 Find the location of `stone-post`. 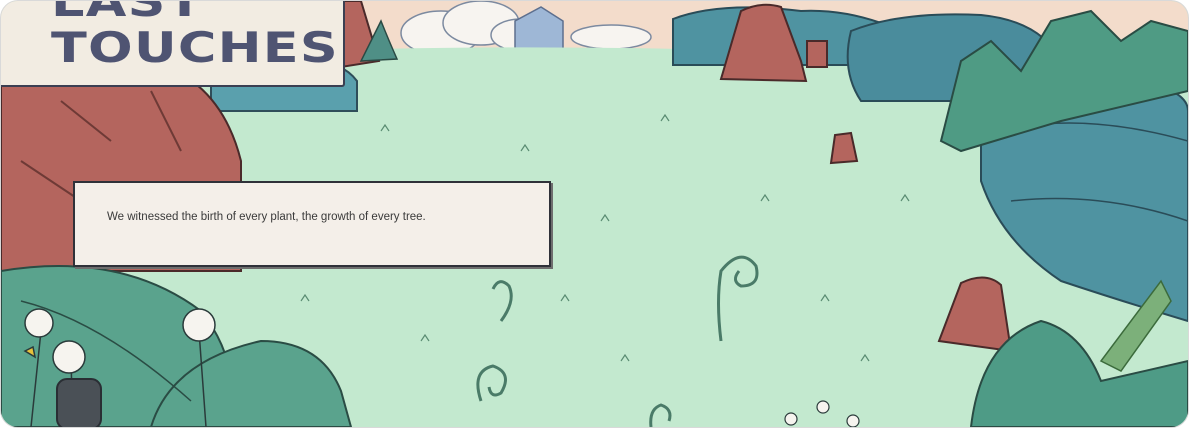

stone-post is located at coordinates (79, 402).